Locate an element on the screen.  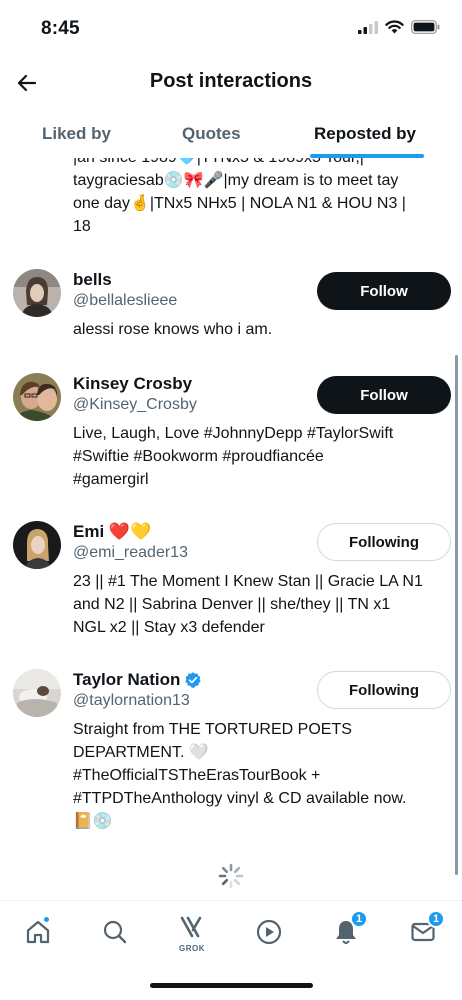
status-icons is located at coordinates (399, 27).